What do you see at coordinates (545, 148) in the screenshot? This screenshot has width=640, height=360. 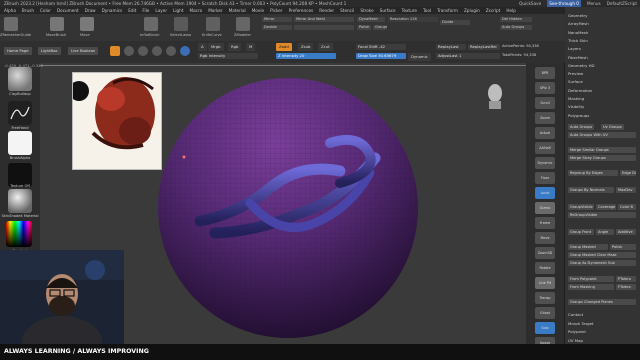 I see `shelf-aahalf-button: AAHalf` at bounding box center [545, 148].